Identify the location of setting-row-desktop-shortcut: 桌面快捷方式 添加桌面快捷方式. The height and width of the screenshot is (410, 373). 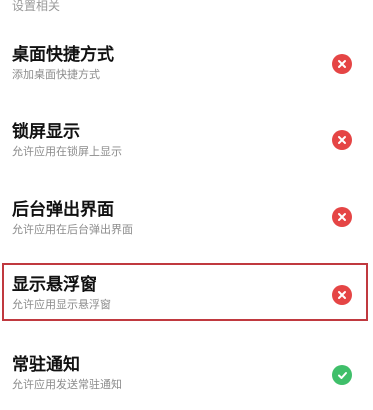
(186, 70).